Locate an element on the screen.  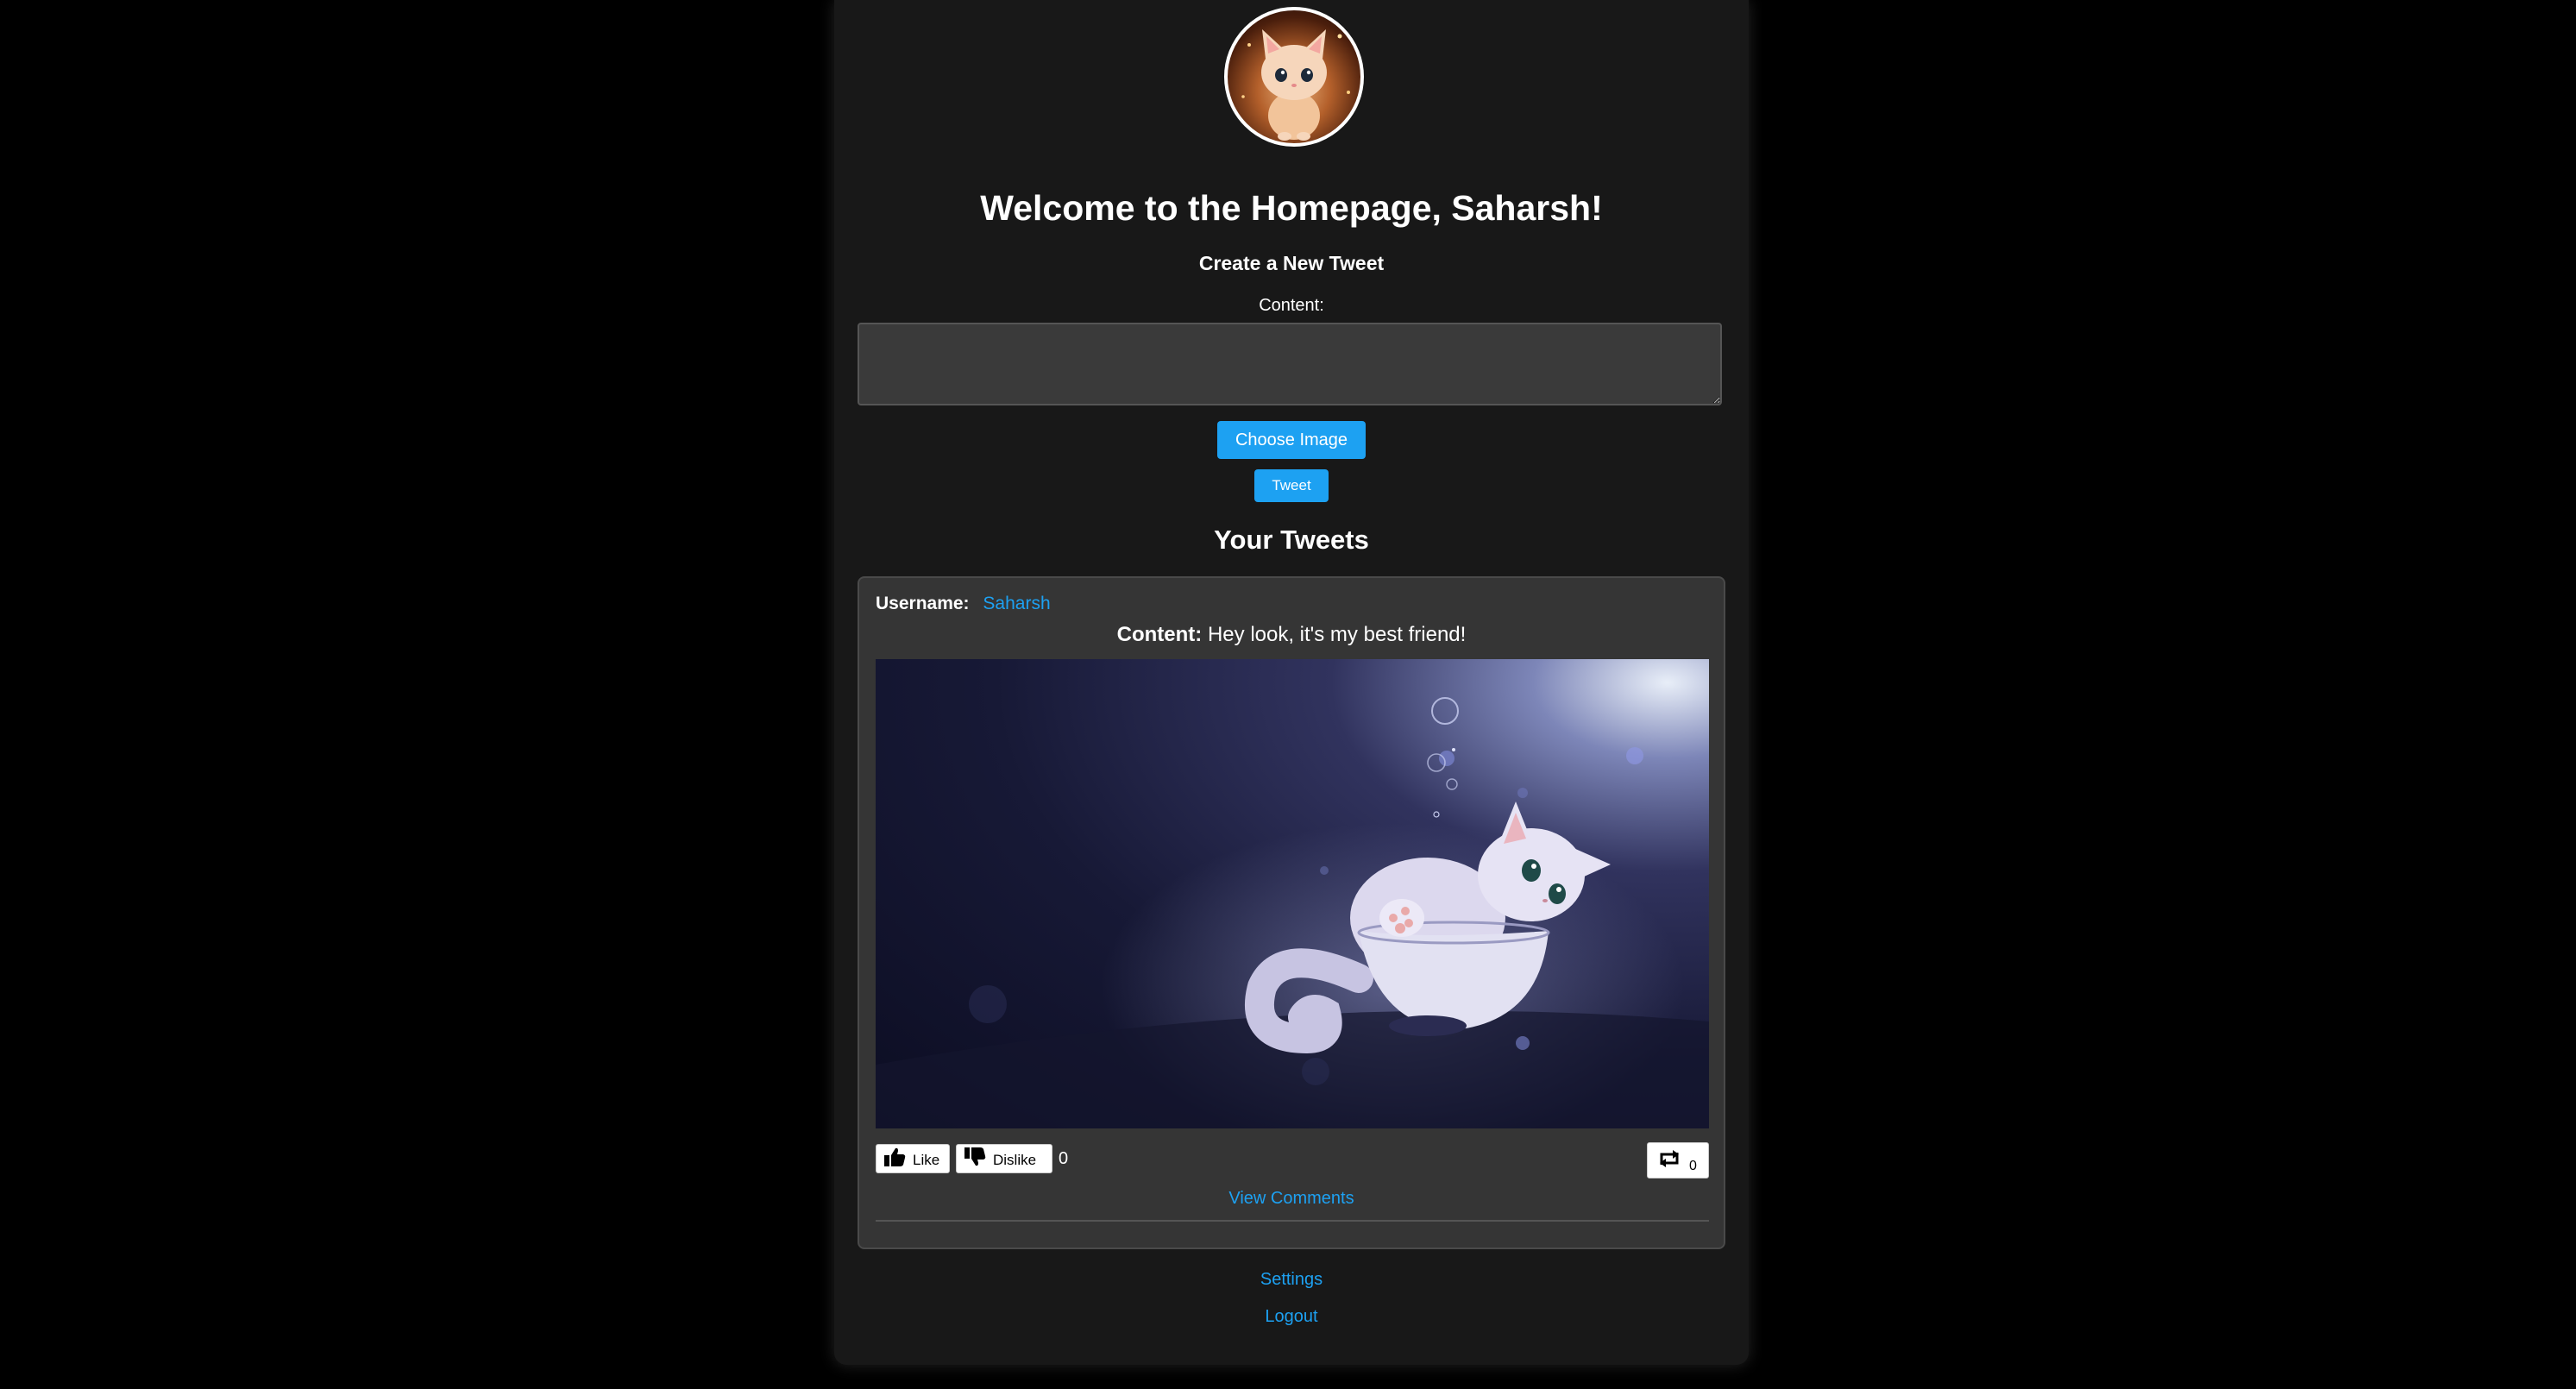
tweet-image is located at coordinates (1292, 893).